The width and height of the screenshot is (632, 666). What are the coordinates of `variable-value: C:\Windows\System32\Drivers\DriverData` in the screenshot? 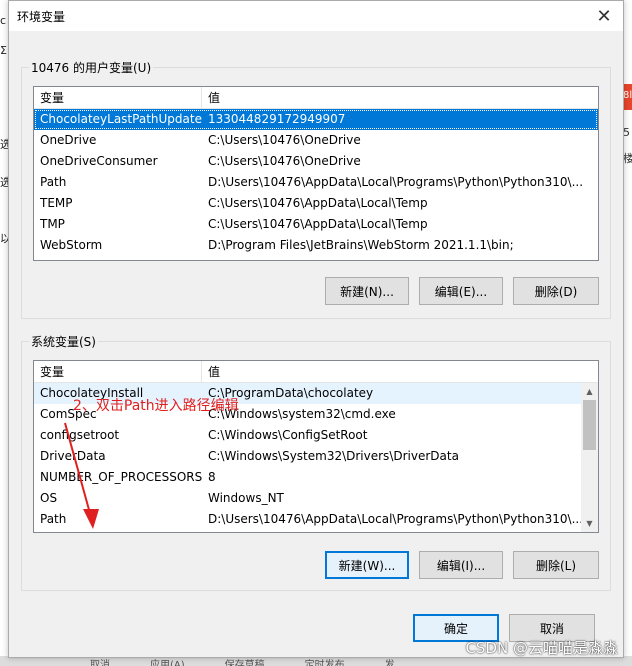 It's located at (333, 456).